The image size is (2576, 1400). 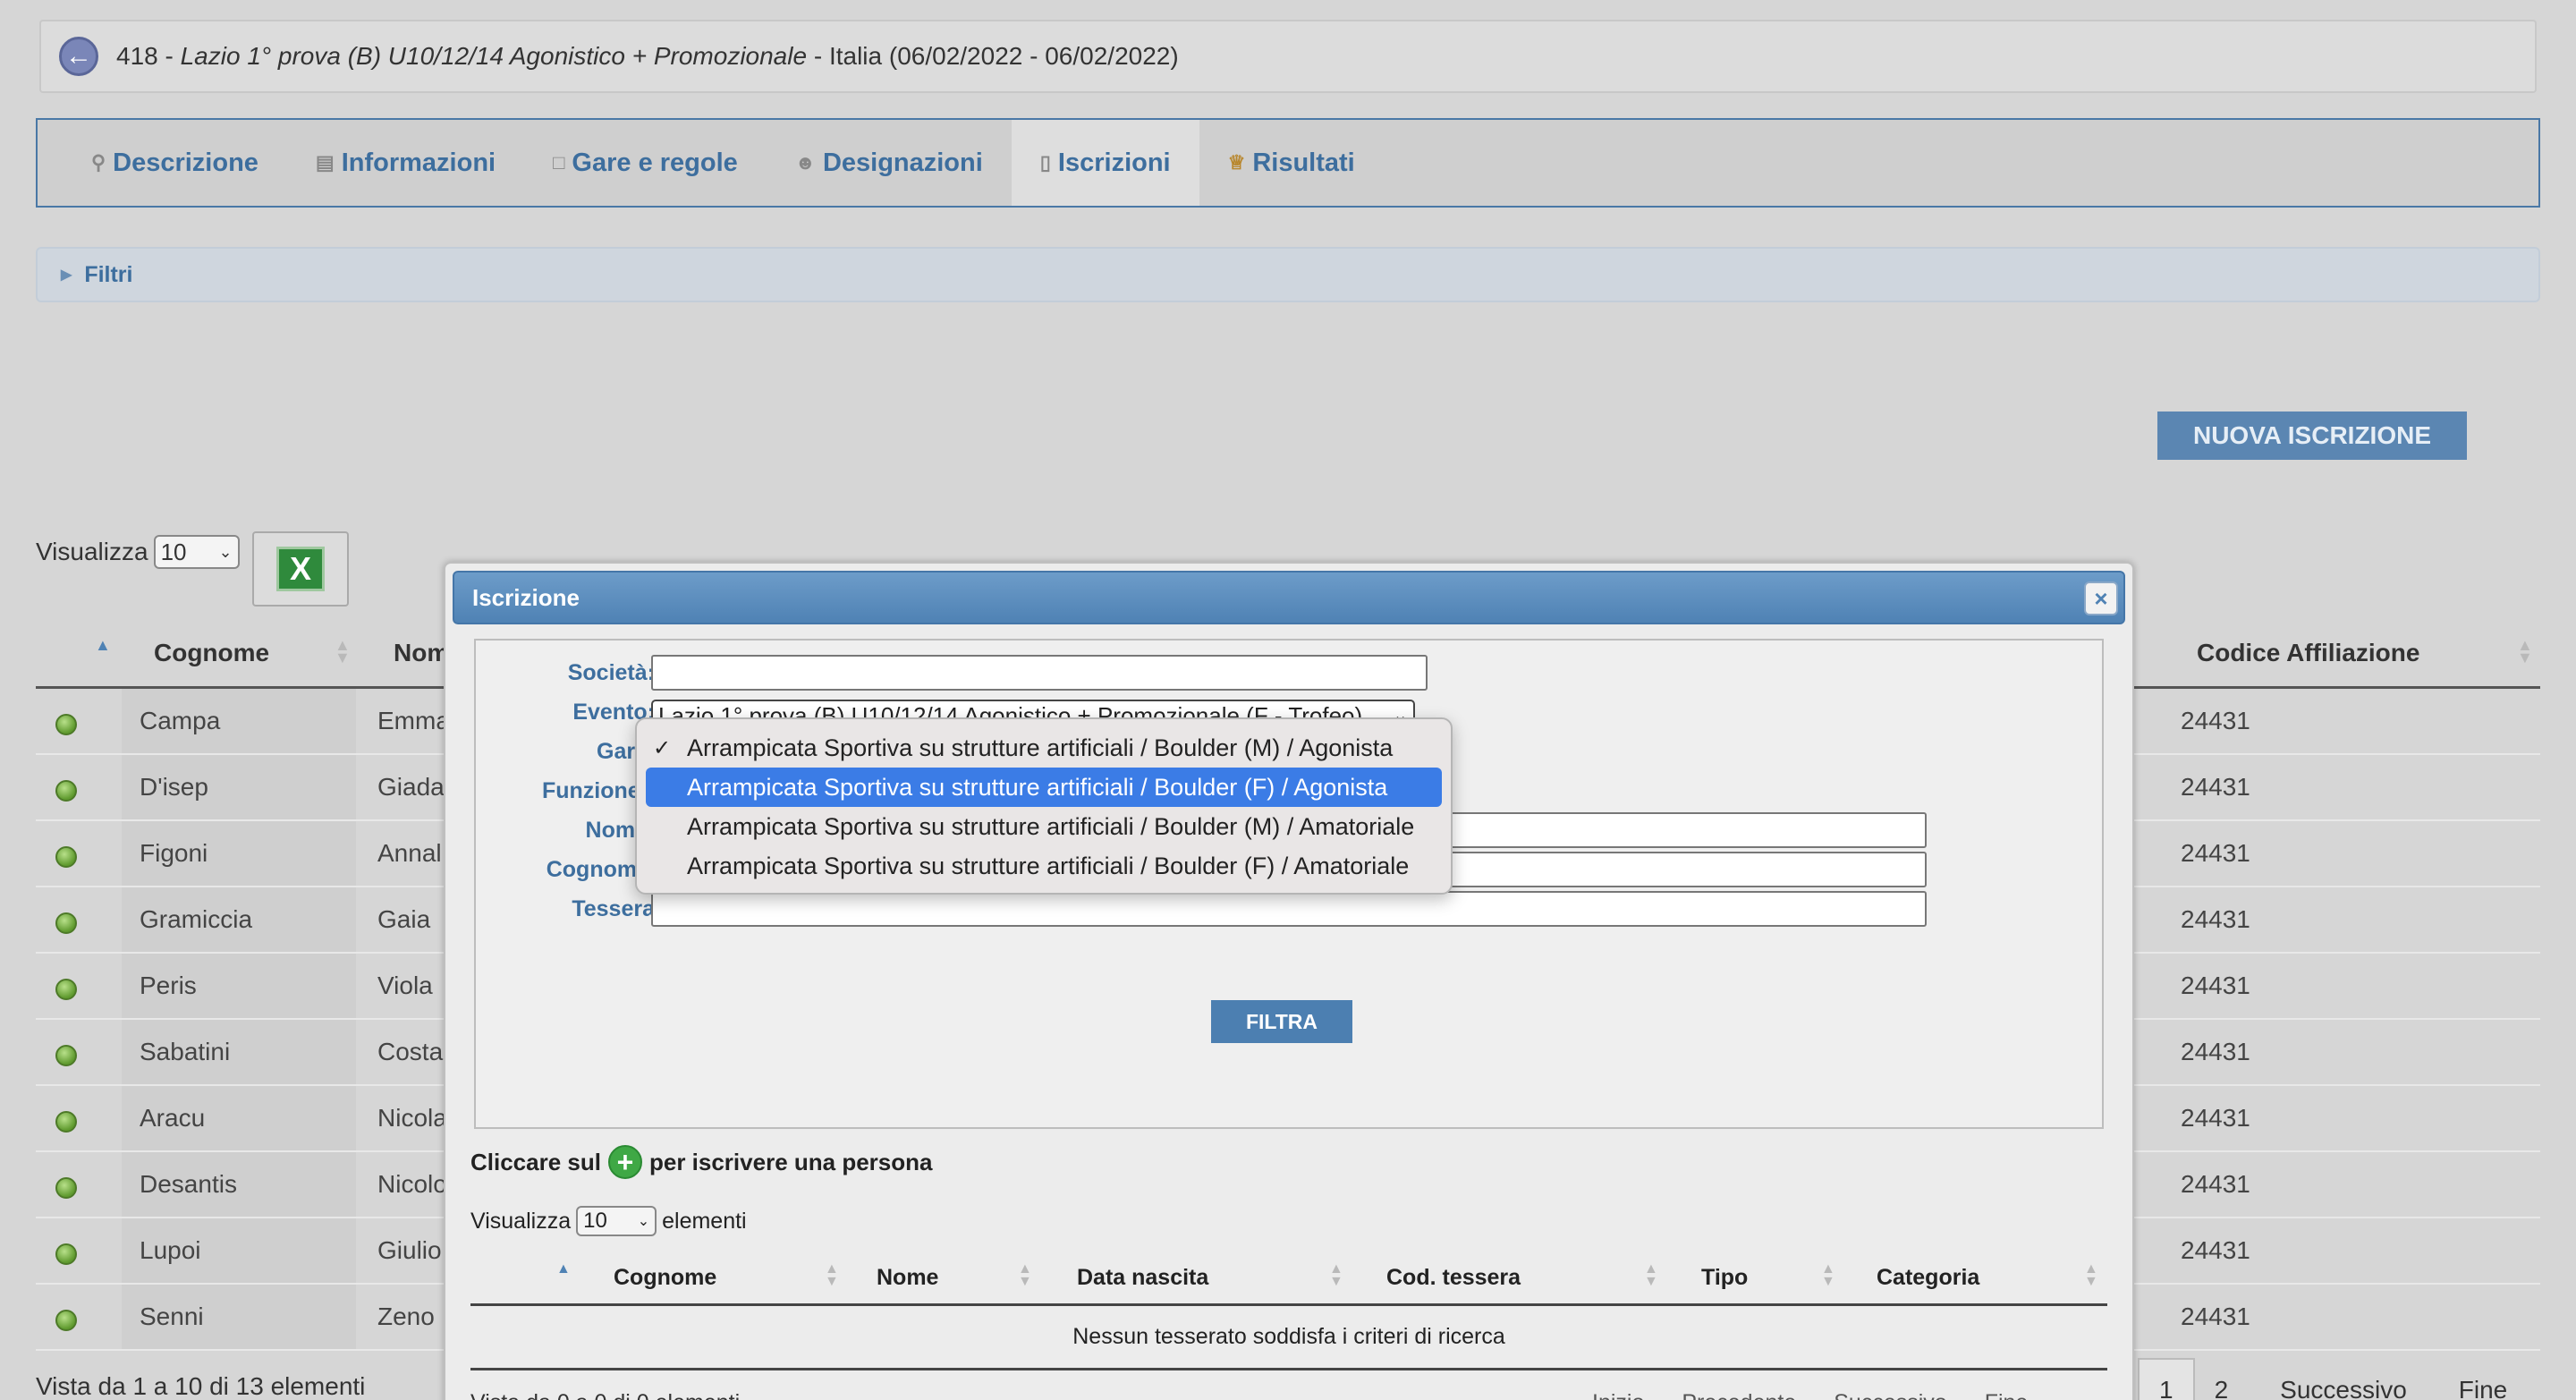 What do you see at coordinates (907, 1278) in the screenshot?
I see `col-nome: Nome` at bounding box center [907, 1278].